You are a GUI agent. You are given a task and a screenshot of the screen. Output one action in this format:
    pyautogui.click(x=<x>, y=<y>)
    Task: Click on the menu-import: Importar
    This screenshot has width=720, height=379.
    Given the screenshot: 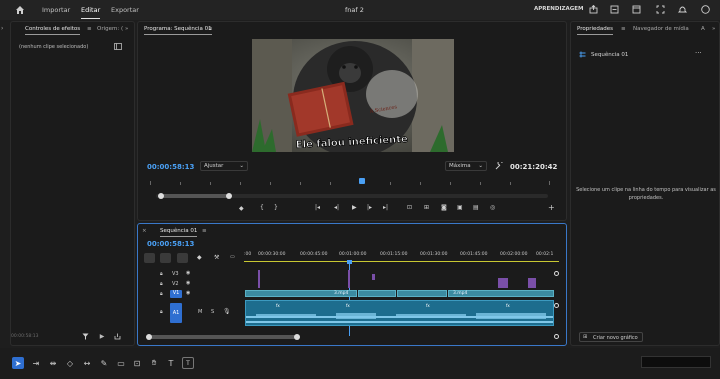 What is the action you would take?
    pyautogui.click(x=56, y=10)
    